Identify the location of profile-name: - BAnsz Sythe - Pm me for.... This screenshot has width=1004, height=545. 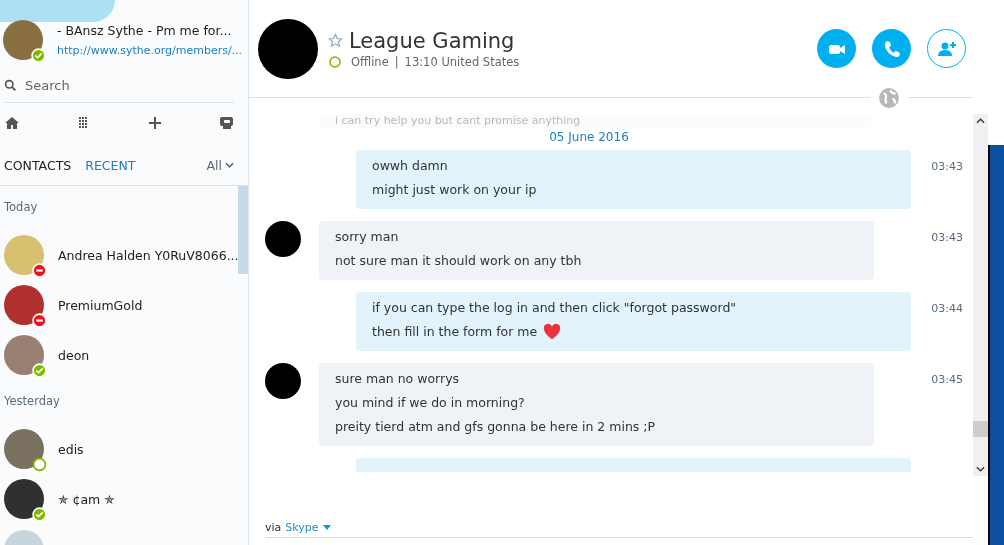
(145, 30).